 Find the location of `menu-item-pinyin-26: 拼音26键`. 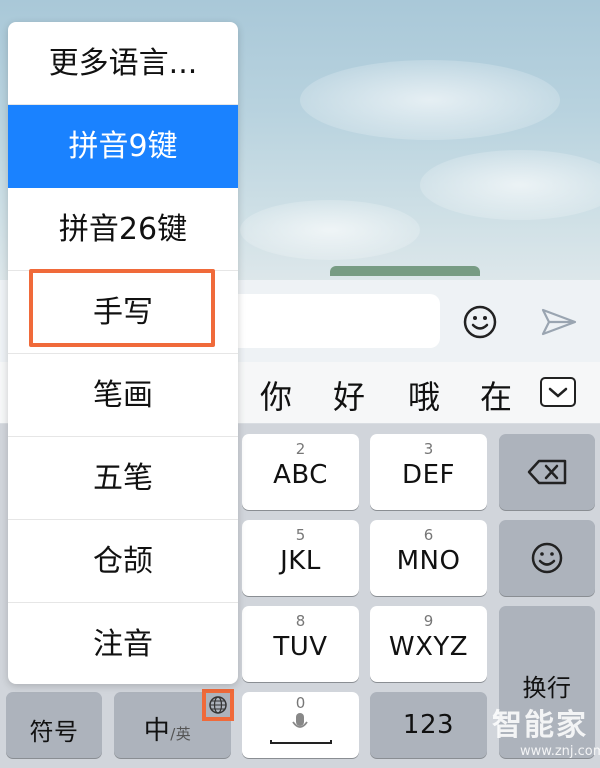

menu-item-pinyin-26: 拼音26键 is located at coordinates (123, 229).